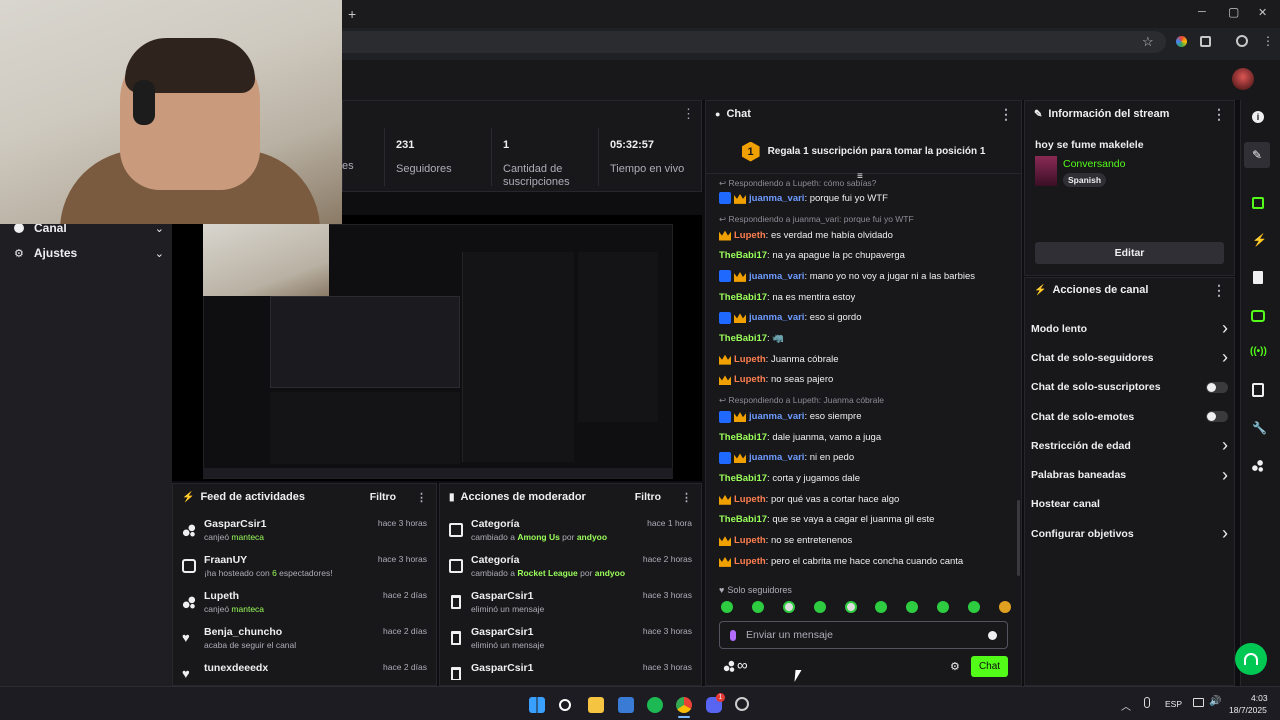  I want to click on bolt-rail-icon: ⚡, so click(1259, 240).